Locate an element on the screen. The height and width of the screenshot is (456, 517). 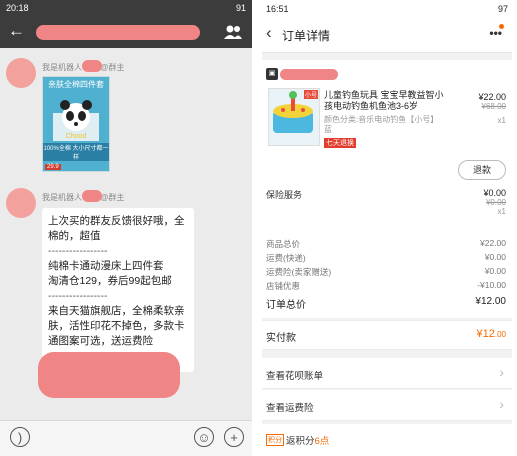
group-members-icon is located at coordinates (233, 32).